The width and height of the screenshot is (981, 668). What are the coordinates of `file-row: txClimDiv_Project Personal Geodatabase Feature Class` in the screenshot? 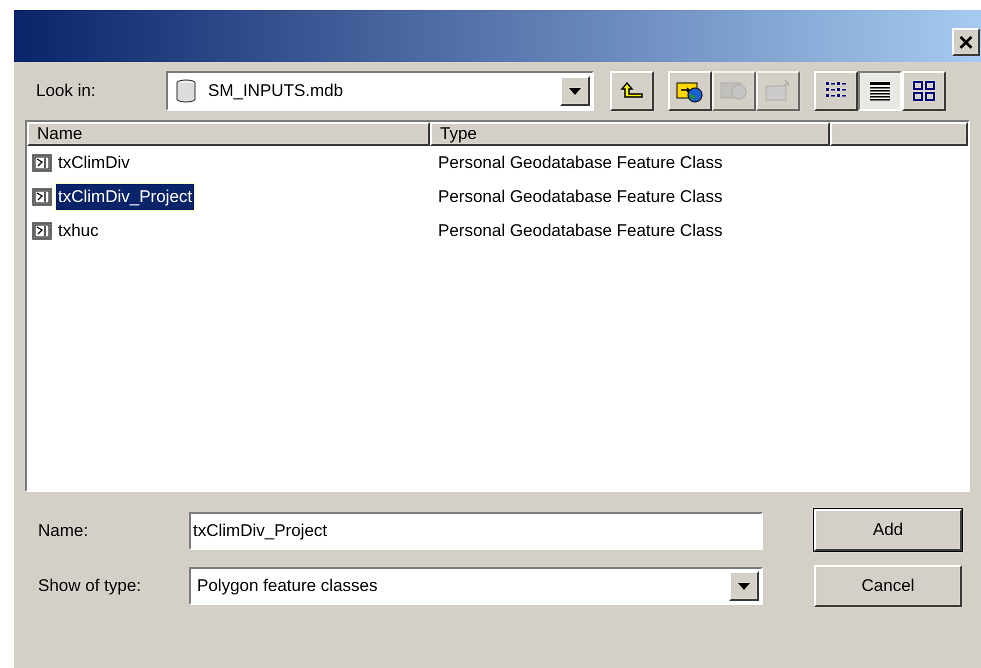 It's located at (497, 197).